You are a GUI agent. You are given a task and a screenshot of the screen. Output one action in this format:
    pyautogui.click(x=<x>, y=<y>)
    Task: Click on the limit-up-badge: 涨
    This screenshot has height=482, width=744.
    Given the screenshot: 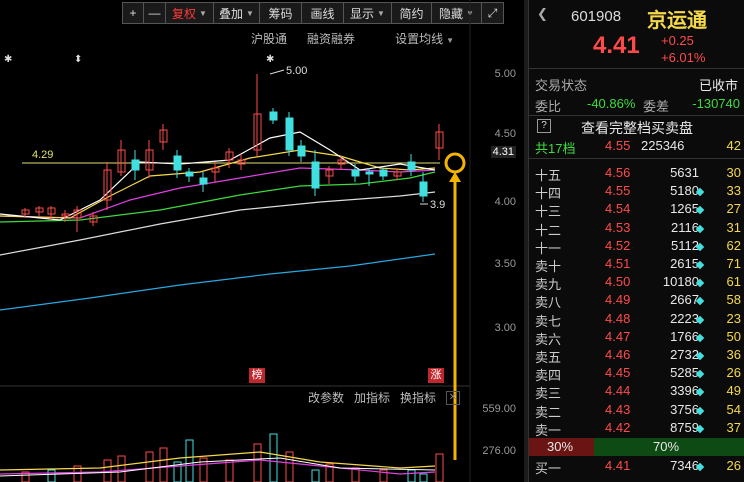 What is the action you would take?
    pyautogui.click(x=436, y=375)
    